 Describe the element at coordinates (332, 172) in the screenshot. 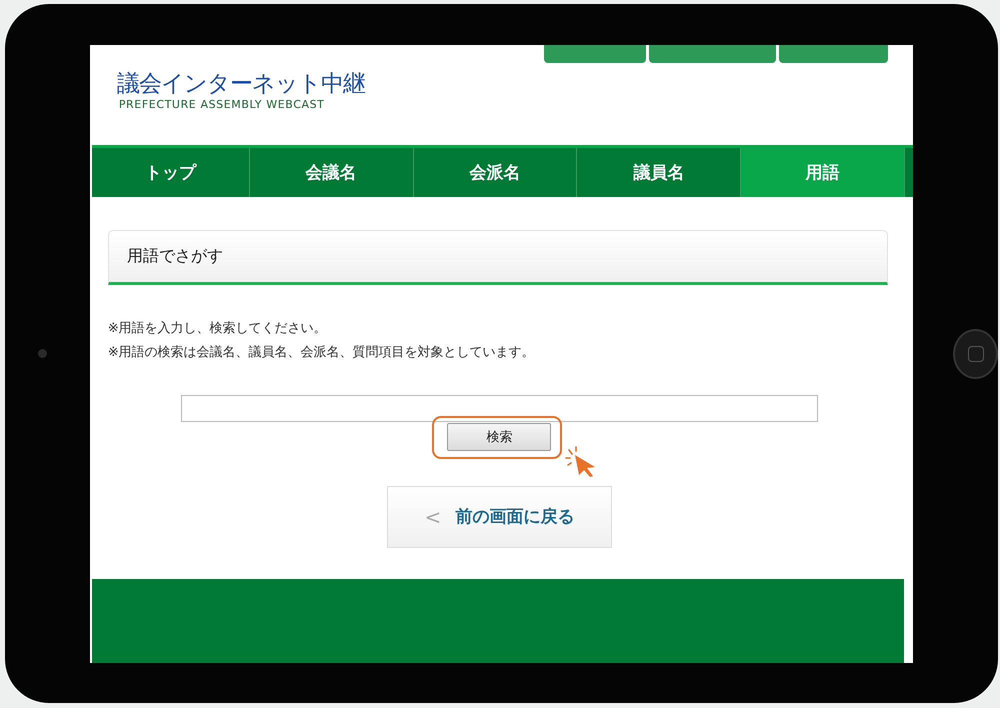

I see `nav-tab: 会議名` at that location.